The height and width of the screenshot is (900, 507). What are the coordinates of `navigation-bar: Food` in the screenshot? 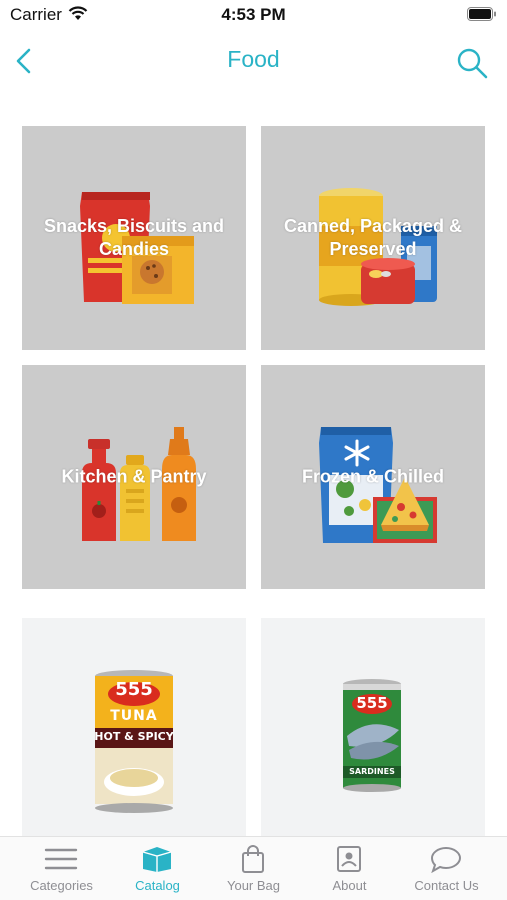 It's located at (253, 61).